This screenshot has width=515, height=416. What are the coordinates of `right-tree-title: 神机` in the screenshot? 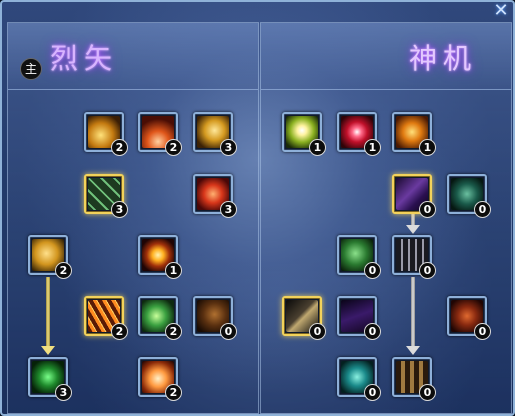 It's located at (443, 58).